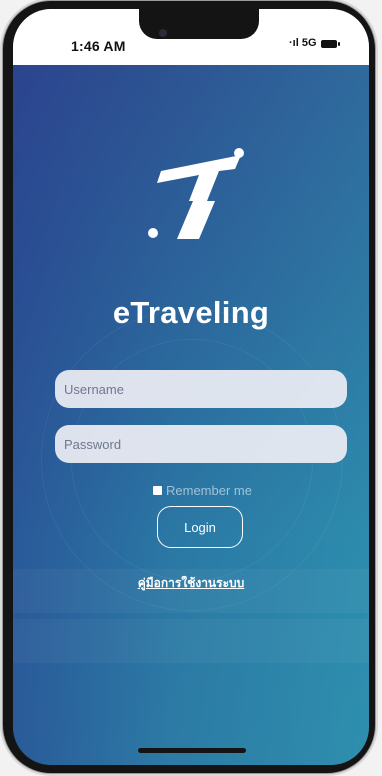  Describe the element at coordinates (303, 43) in the screenshot. I see `signal-icon: ·ıl 5G` at that location.